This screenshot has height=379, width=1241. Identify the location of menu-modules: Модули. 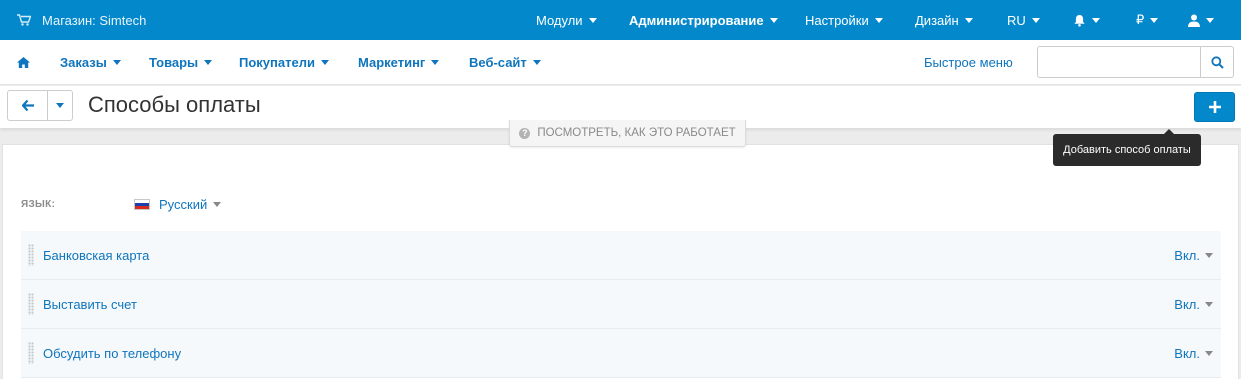
(566, 20).